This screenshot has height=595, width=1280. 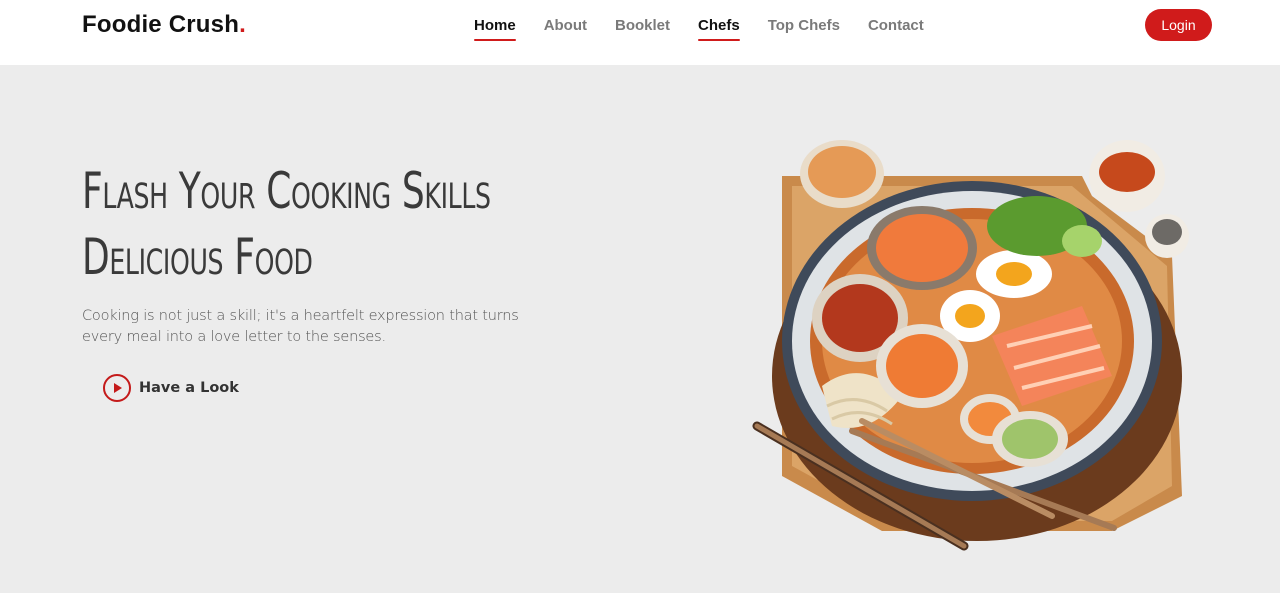 I want to click on nav-contact: Contact, so click(x=896, y=25).